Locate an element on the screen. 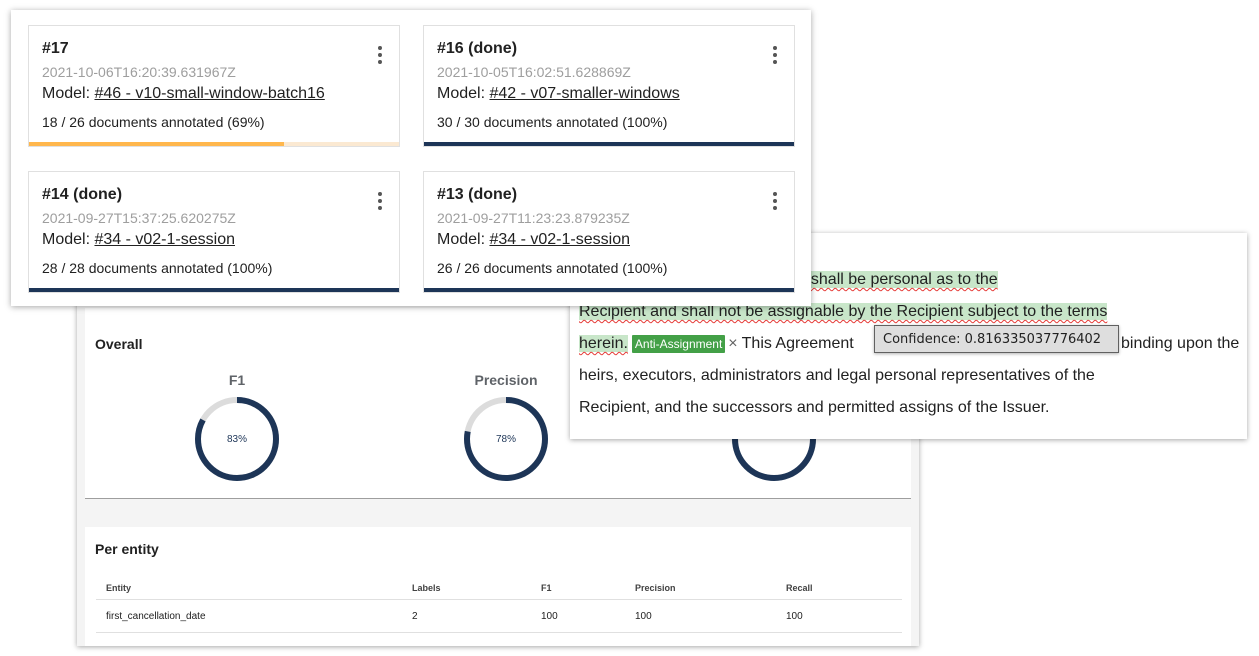 The width and height of the screenshot is (1259, 656). donut-label: Precision is located at coordinates (506, 380).